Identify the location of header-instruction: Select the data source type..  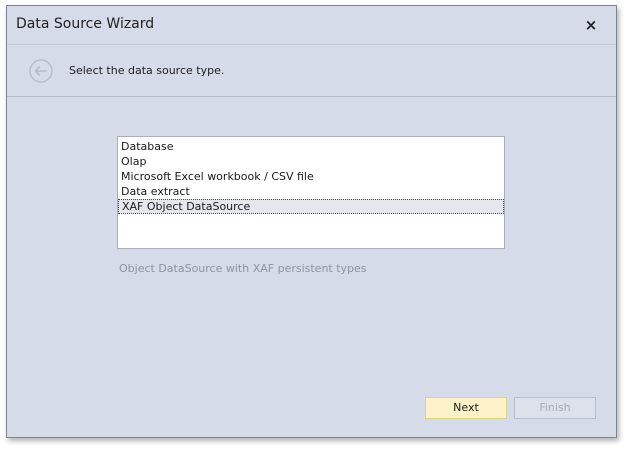
(147, 70).